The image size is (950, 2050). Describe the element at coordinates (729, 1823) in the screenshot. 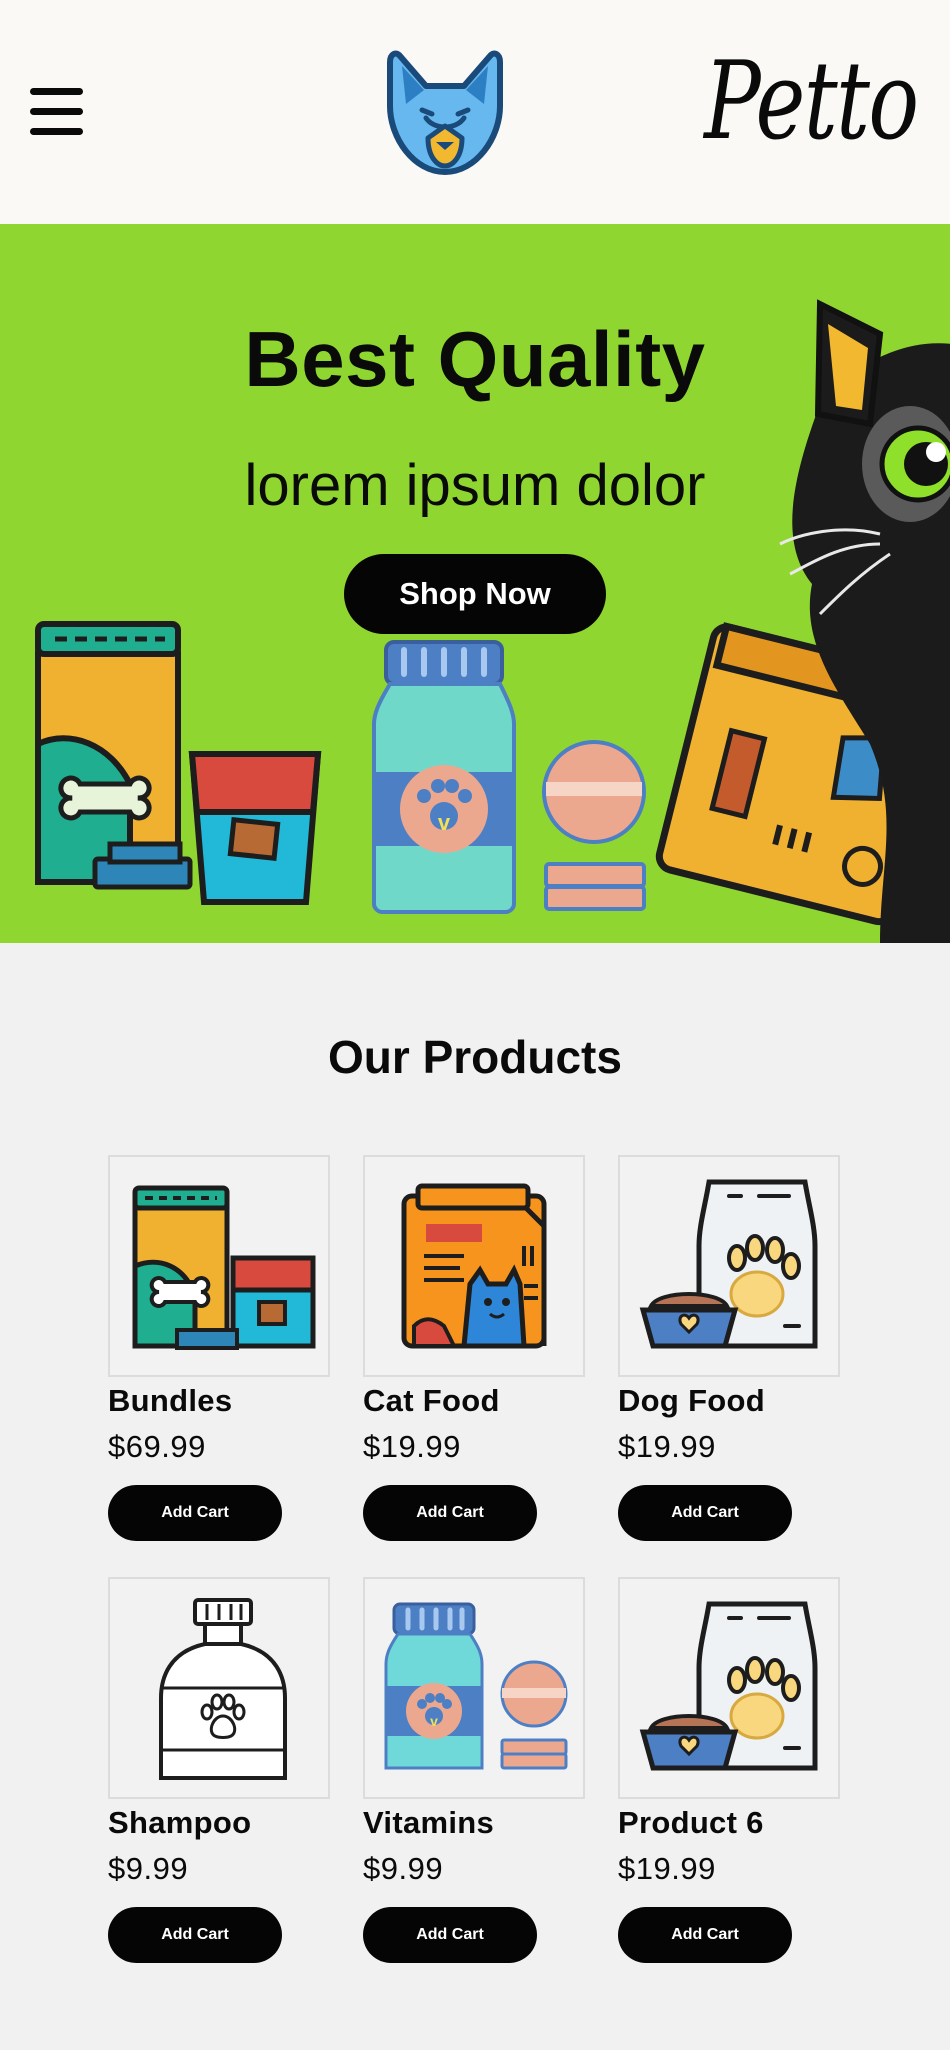

I see `product-name: Product 6` at that location.